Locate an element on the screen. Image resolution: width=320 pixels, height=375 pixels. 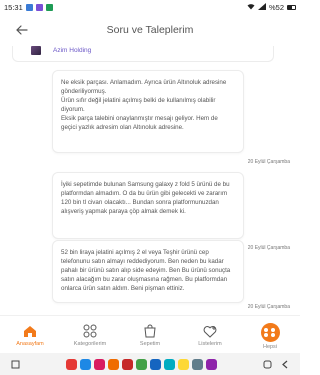
nav-item-lists: Listelerim is located at coordinates (210, 331).